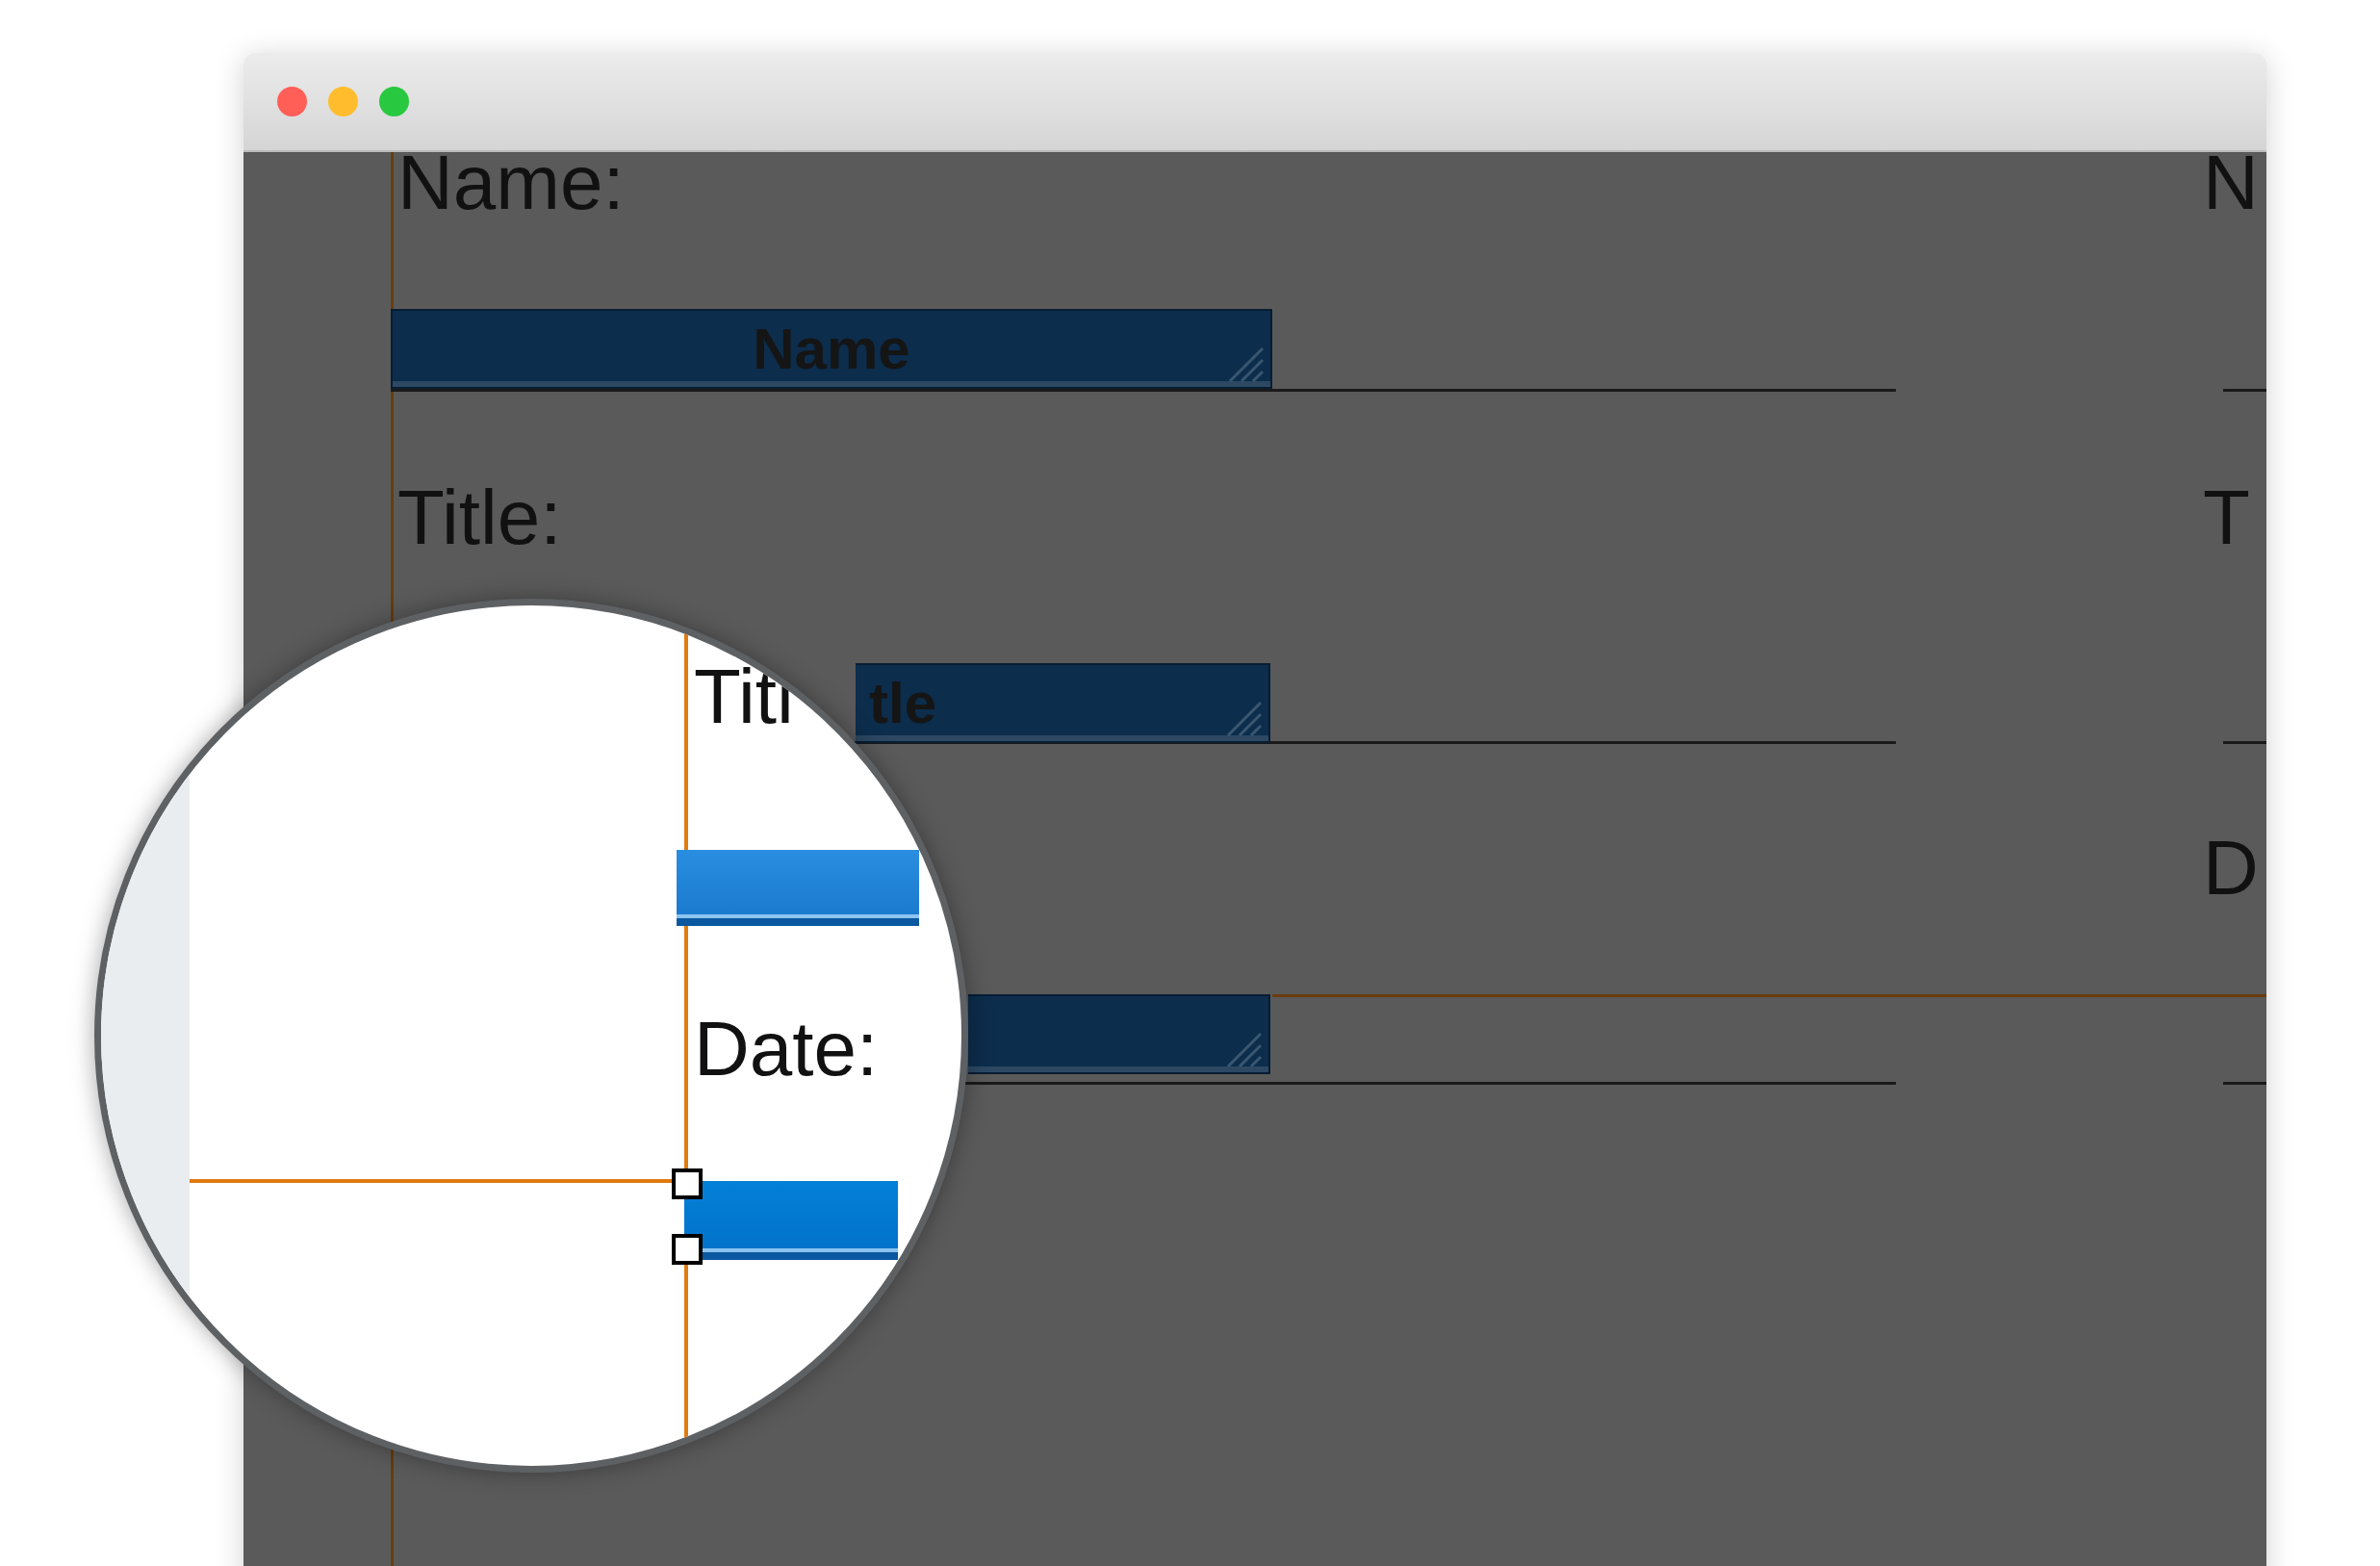 The height and width of the screenshot is (1566, 2380). What do you see at coordinates (2231, 868) in the screenshot?
I see `field-label: D` at bounding box center [2231, 868].